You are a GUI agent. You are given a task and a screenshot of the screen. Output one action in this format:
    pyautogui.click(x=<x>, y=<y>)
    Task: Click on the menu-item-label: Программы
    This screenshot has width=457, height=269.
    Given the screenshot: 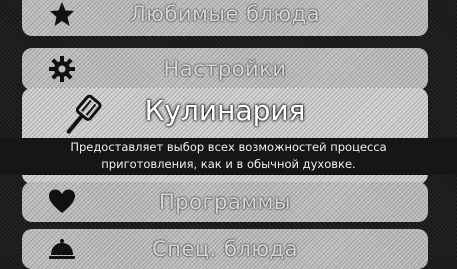 What is the action you would take?
    pyautogui.click(x=225, y=202)
    